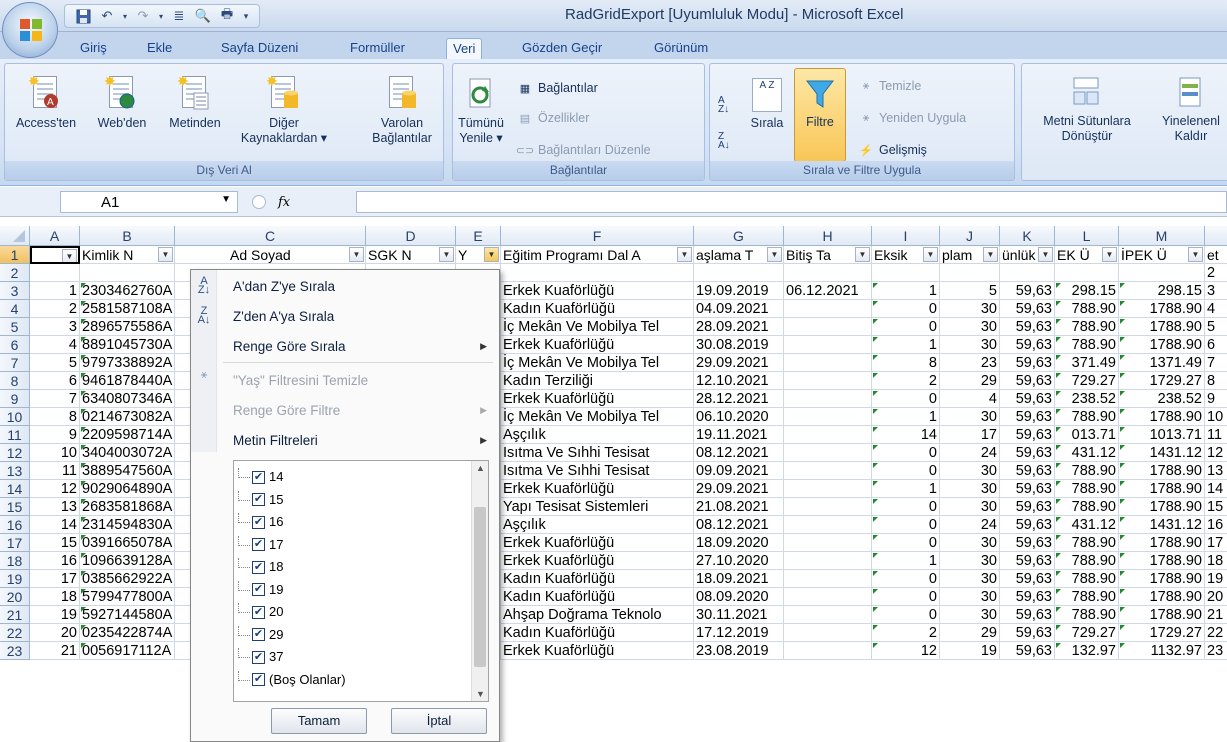 This screenshot has width=1227, height=742. What do you see at coordinates (906, 561) in the screenshot?
I see `cell-i: 1` at bounding box center [906, 561].